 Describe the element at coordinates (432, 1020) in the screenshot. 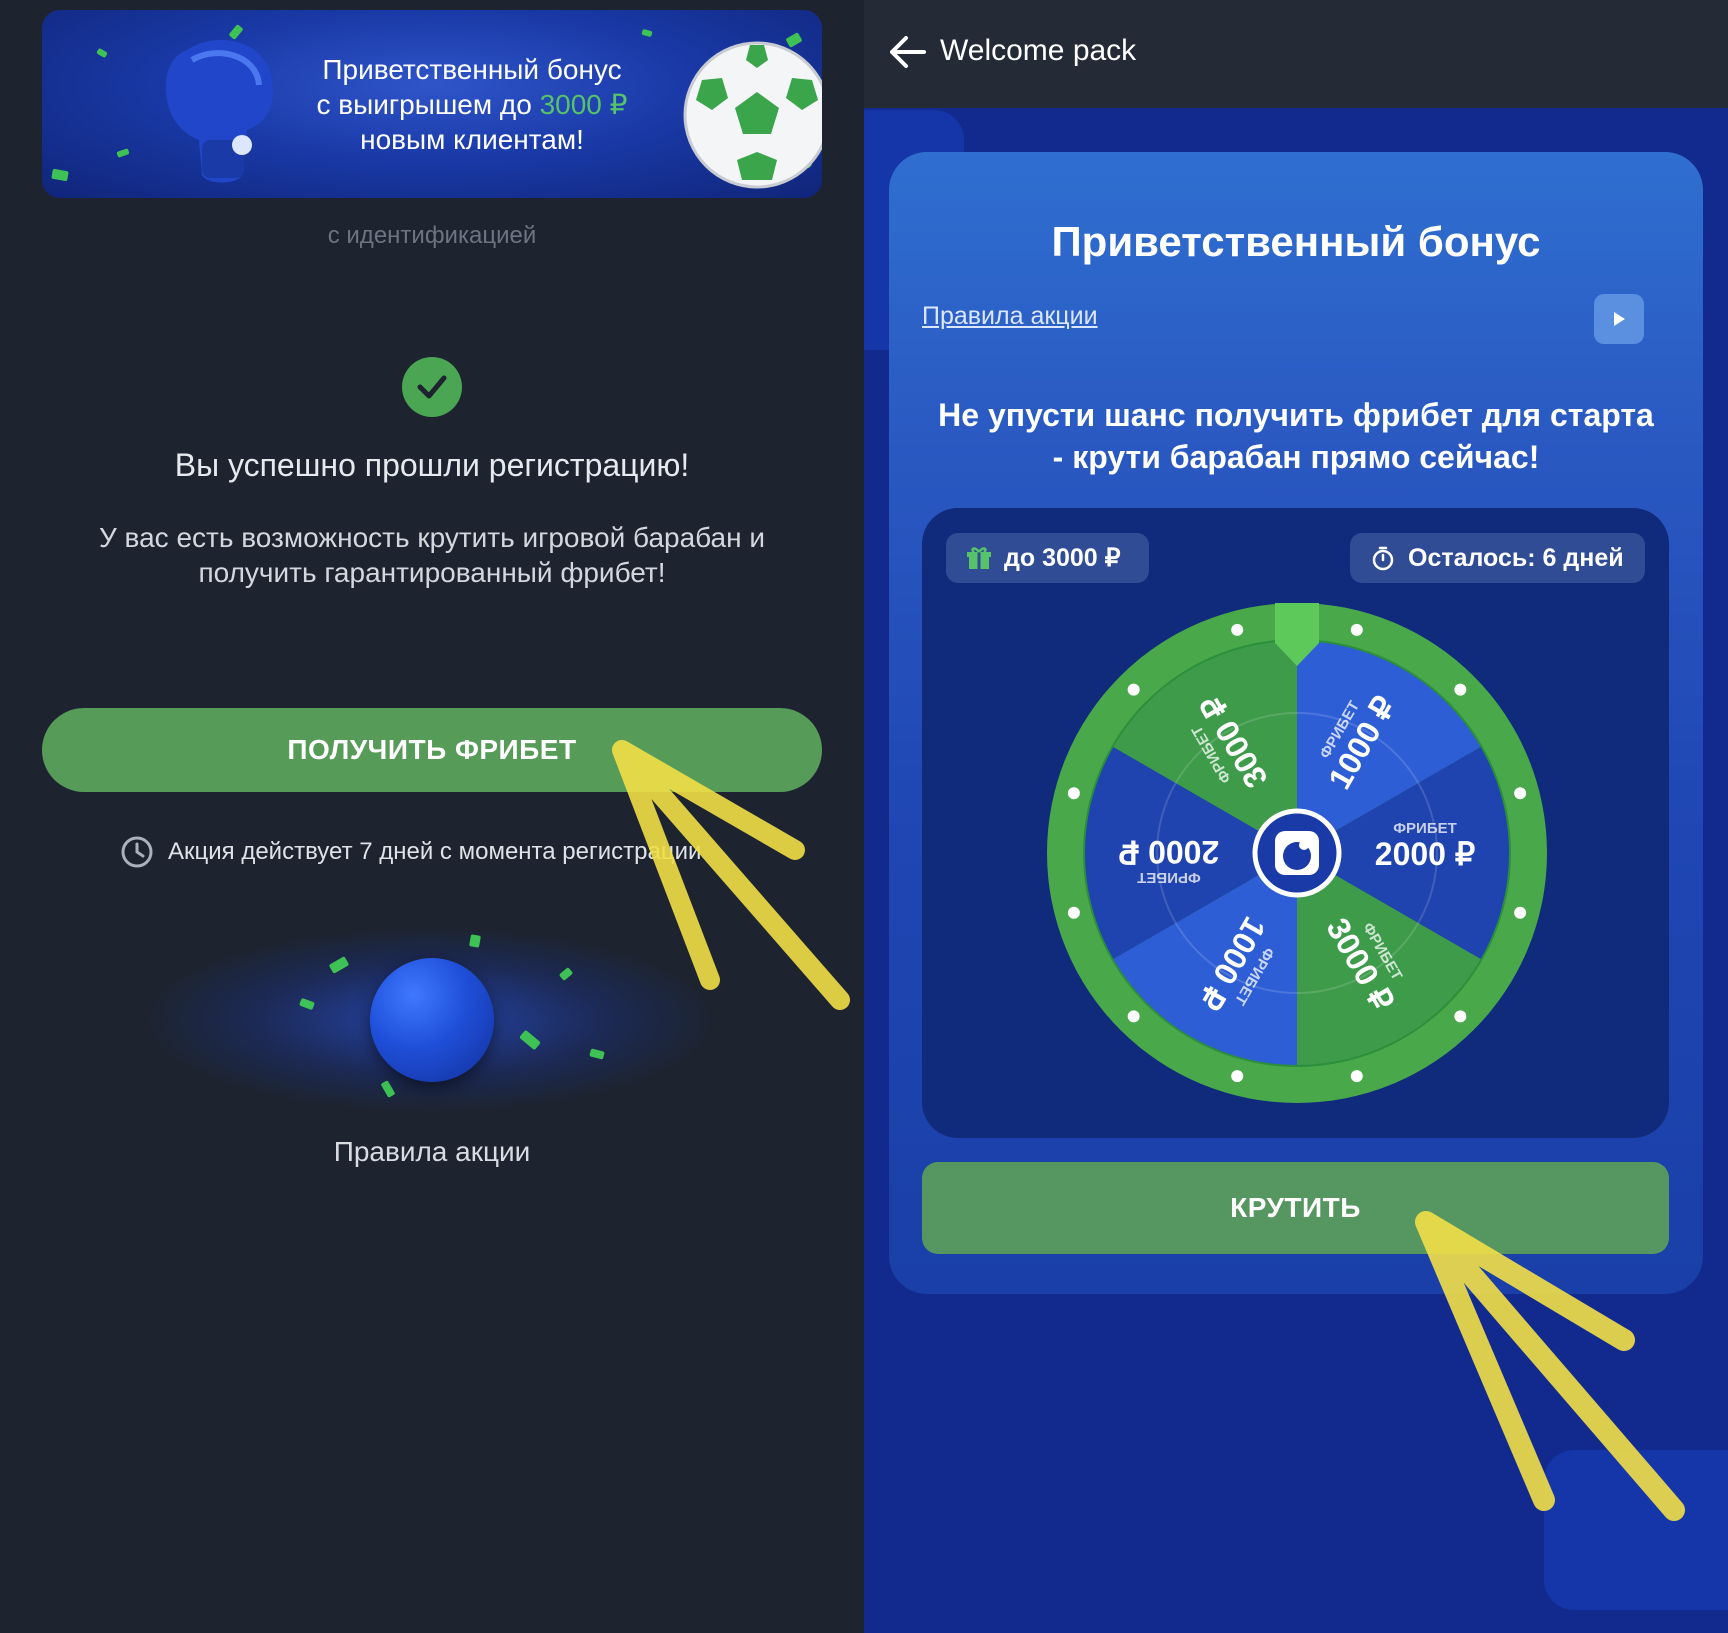

I see `blue-ball-icon` at that location.